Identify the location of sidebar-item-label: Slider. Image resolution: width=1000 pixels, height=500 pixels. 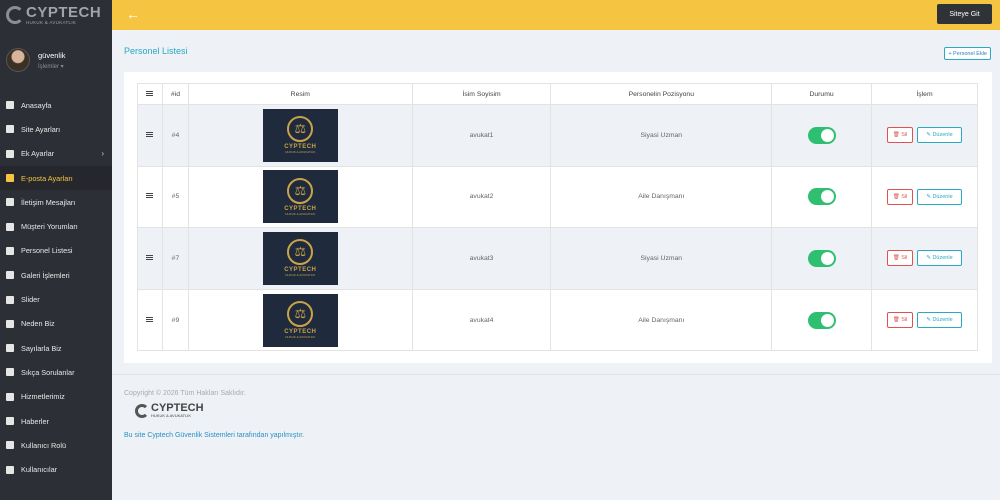
(30, 300).